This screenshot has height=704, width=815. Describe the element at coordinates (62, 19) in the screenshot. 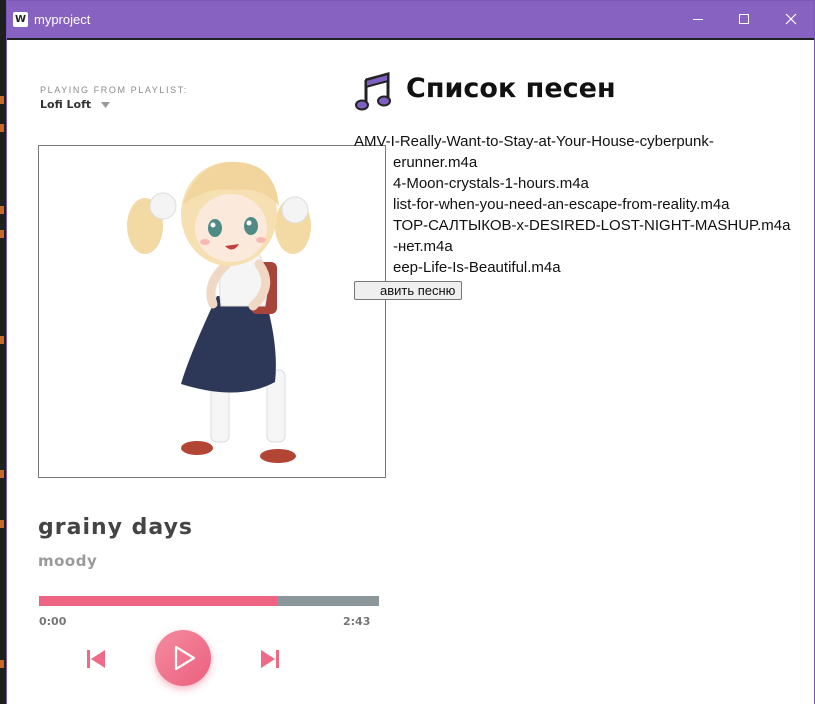

I see `window-title: myproject` at that location.